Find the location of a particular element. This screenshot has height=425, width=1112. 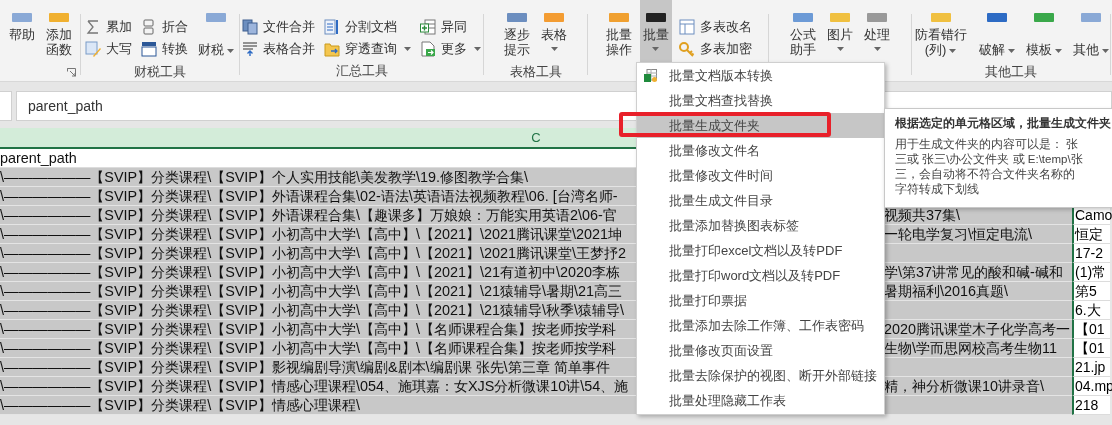

ribbon-button: 异同 is located at coordinates (450, 27).